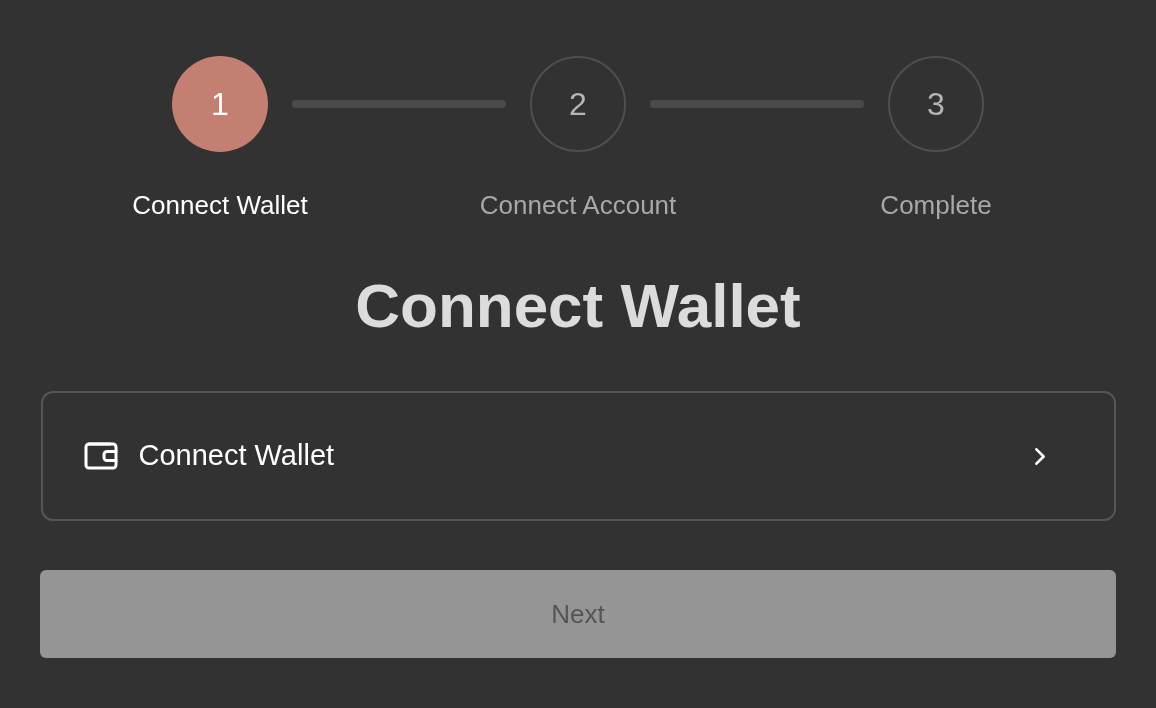  What do you see at coordinates (936, 205) in the screenshot?
I see `step-label: Complete` at bounding box center [936, 205].